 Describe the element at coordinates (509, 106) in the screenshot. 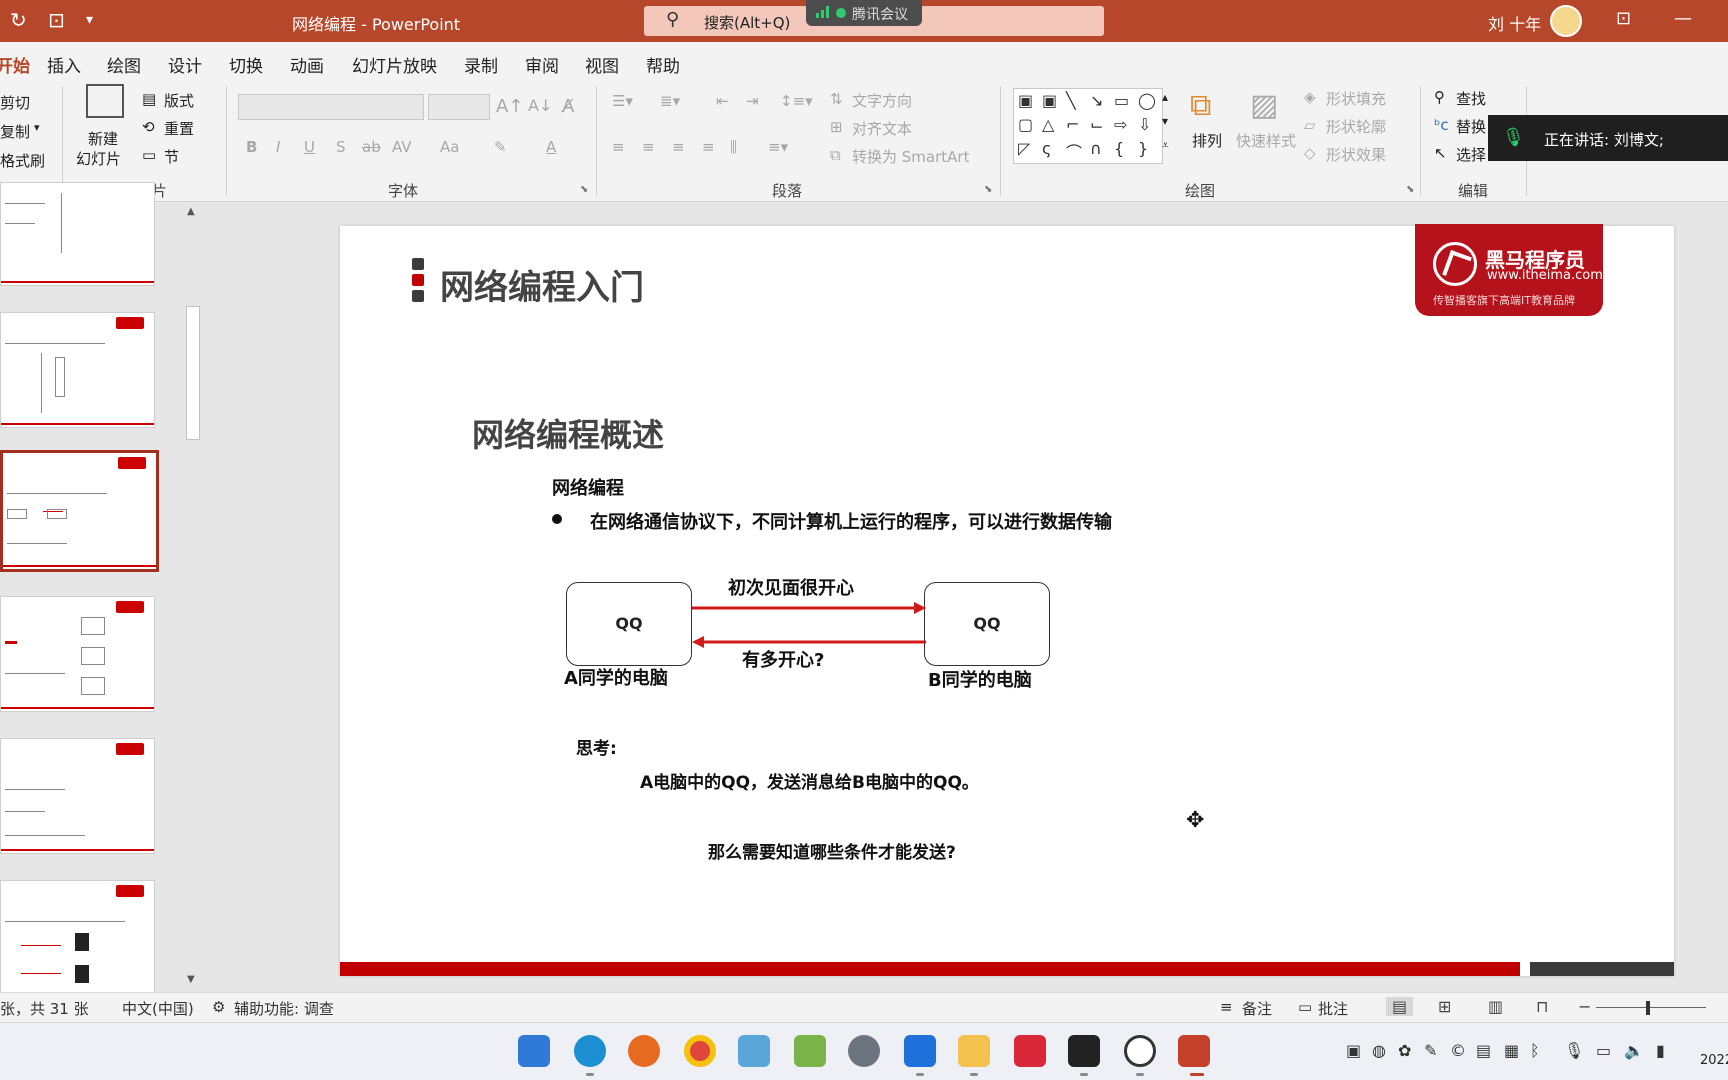

I see `increase-font-icon: A↑` at that location.